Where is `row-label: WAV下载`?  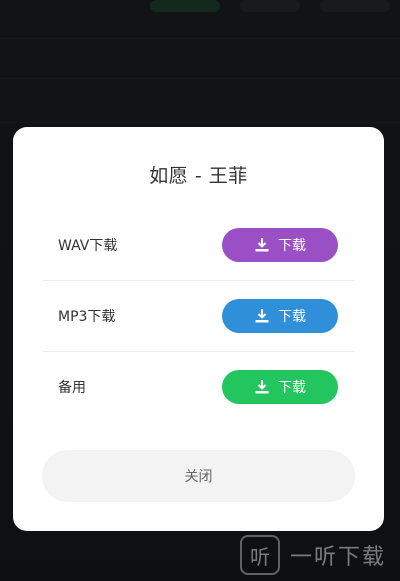
row-label: WAV下载 is located at coordinates (88, 246).